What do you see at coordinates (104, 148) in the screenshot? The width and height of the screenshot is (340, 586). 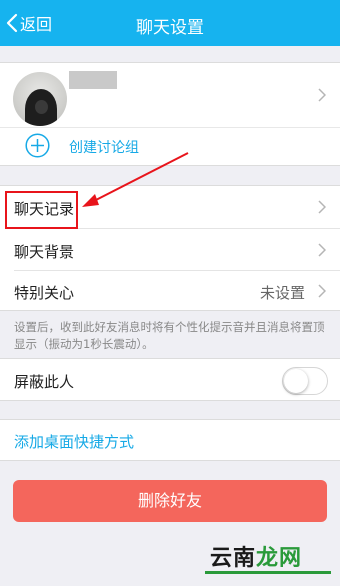 I see `create-group-label: 创建讨论组` at bounding box center [104, 148].